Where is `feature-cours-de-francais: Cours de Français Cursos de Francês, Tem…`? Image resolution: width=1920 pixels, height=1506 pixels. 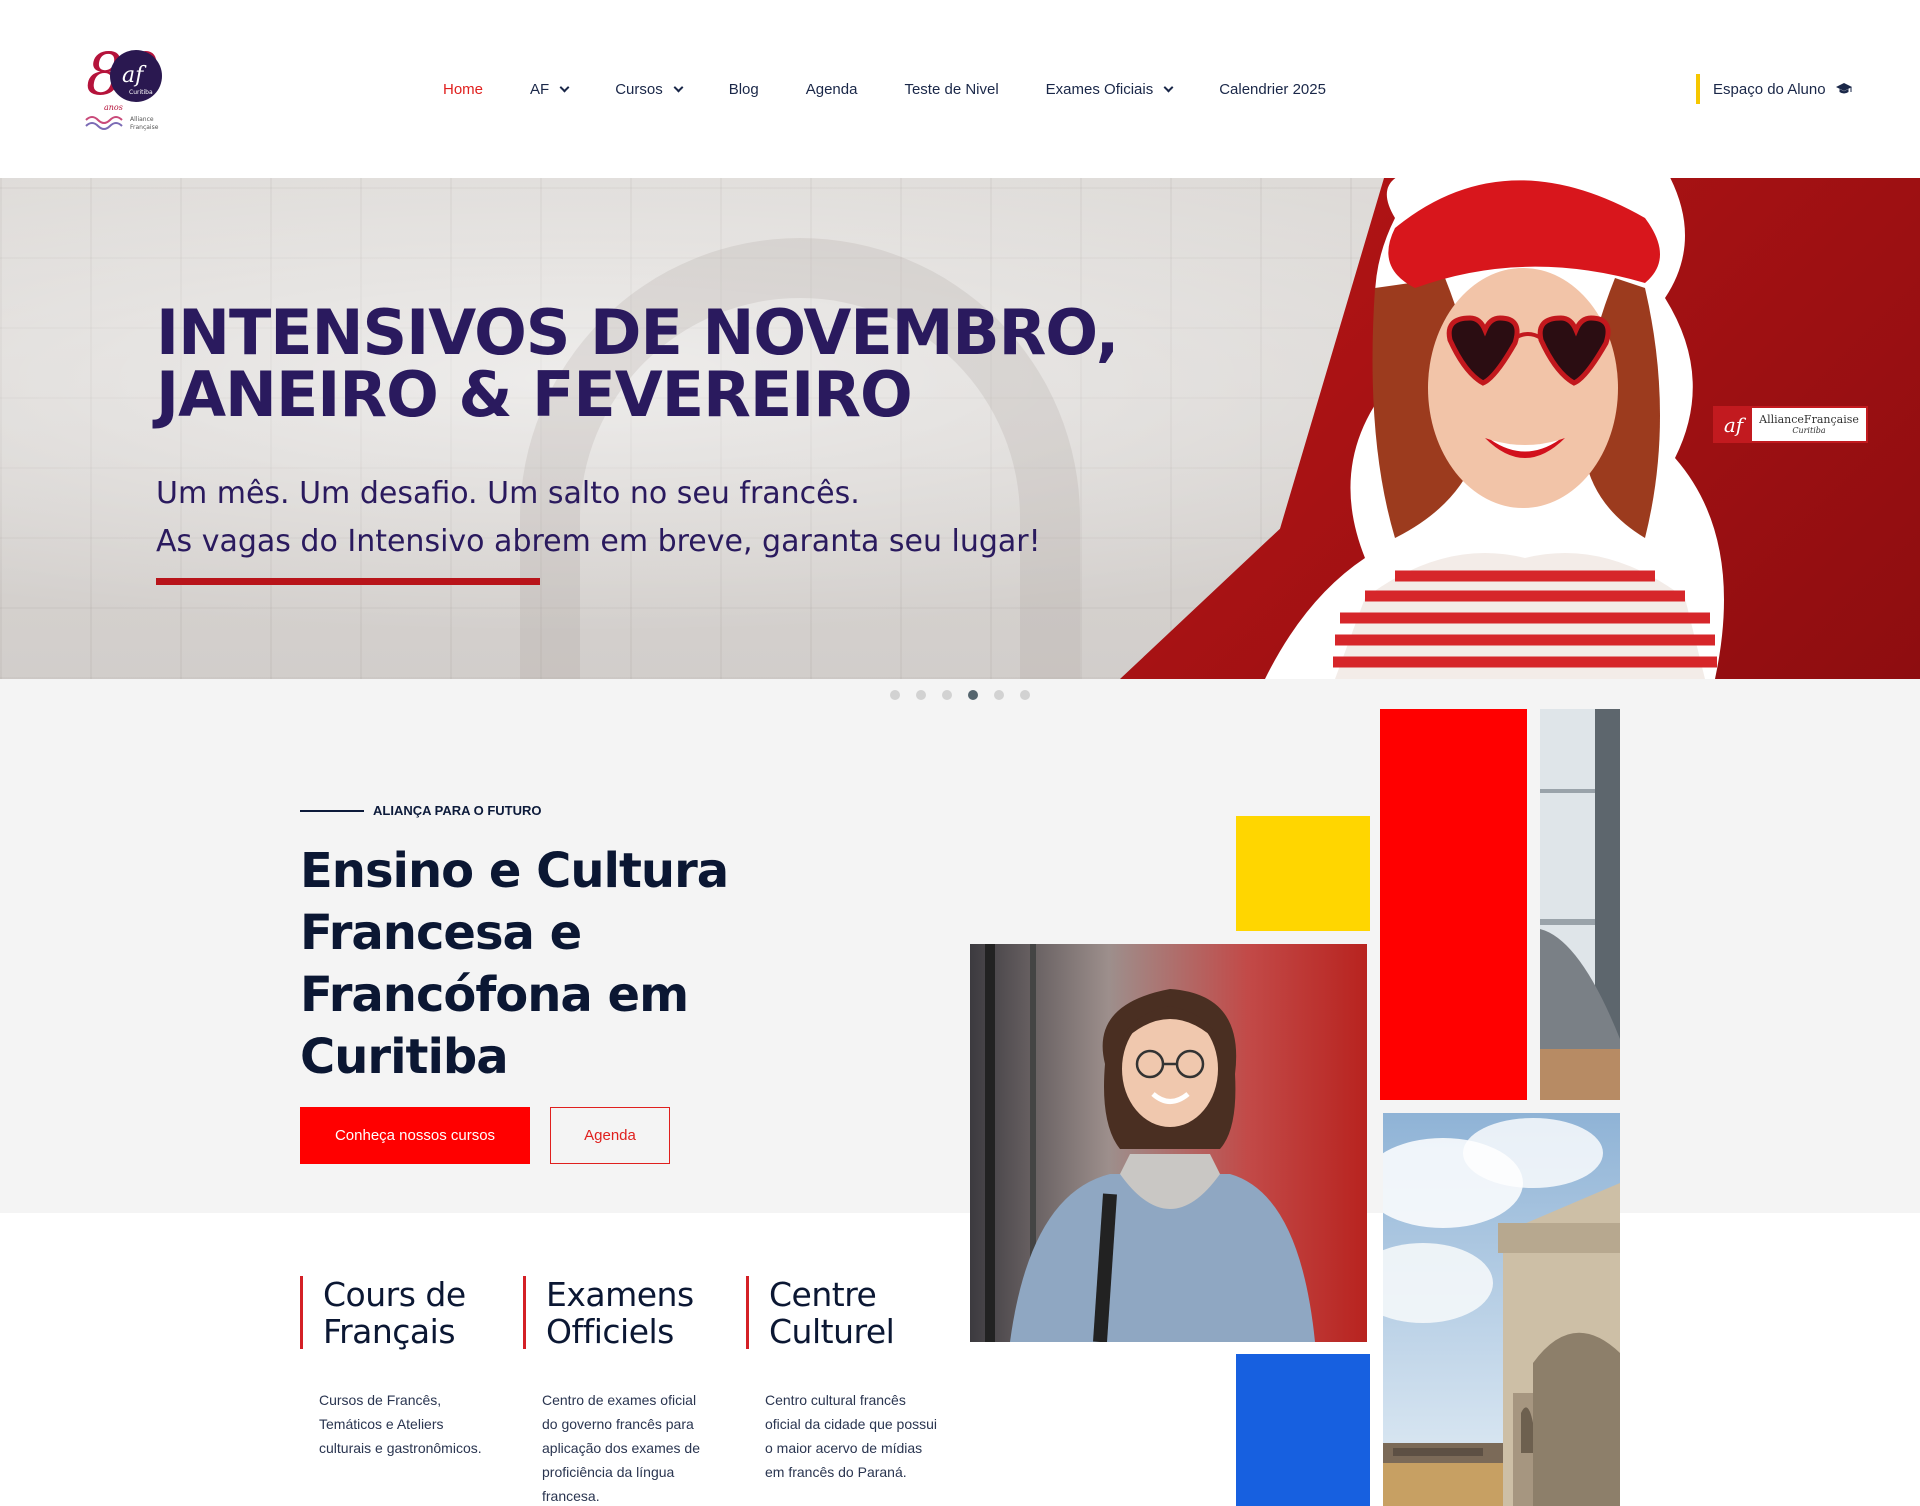
feature-cours-de-francais: Cours de Français Cursos de Francês, Tem… is located at coordinates (400, 1368).